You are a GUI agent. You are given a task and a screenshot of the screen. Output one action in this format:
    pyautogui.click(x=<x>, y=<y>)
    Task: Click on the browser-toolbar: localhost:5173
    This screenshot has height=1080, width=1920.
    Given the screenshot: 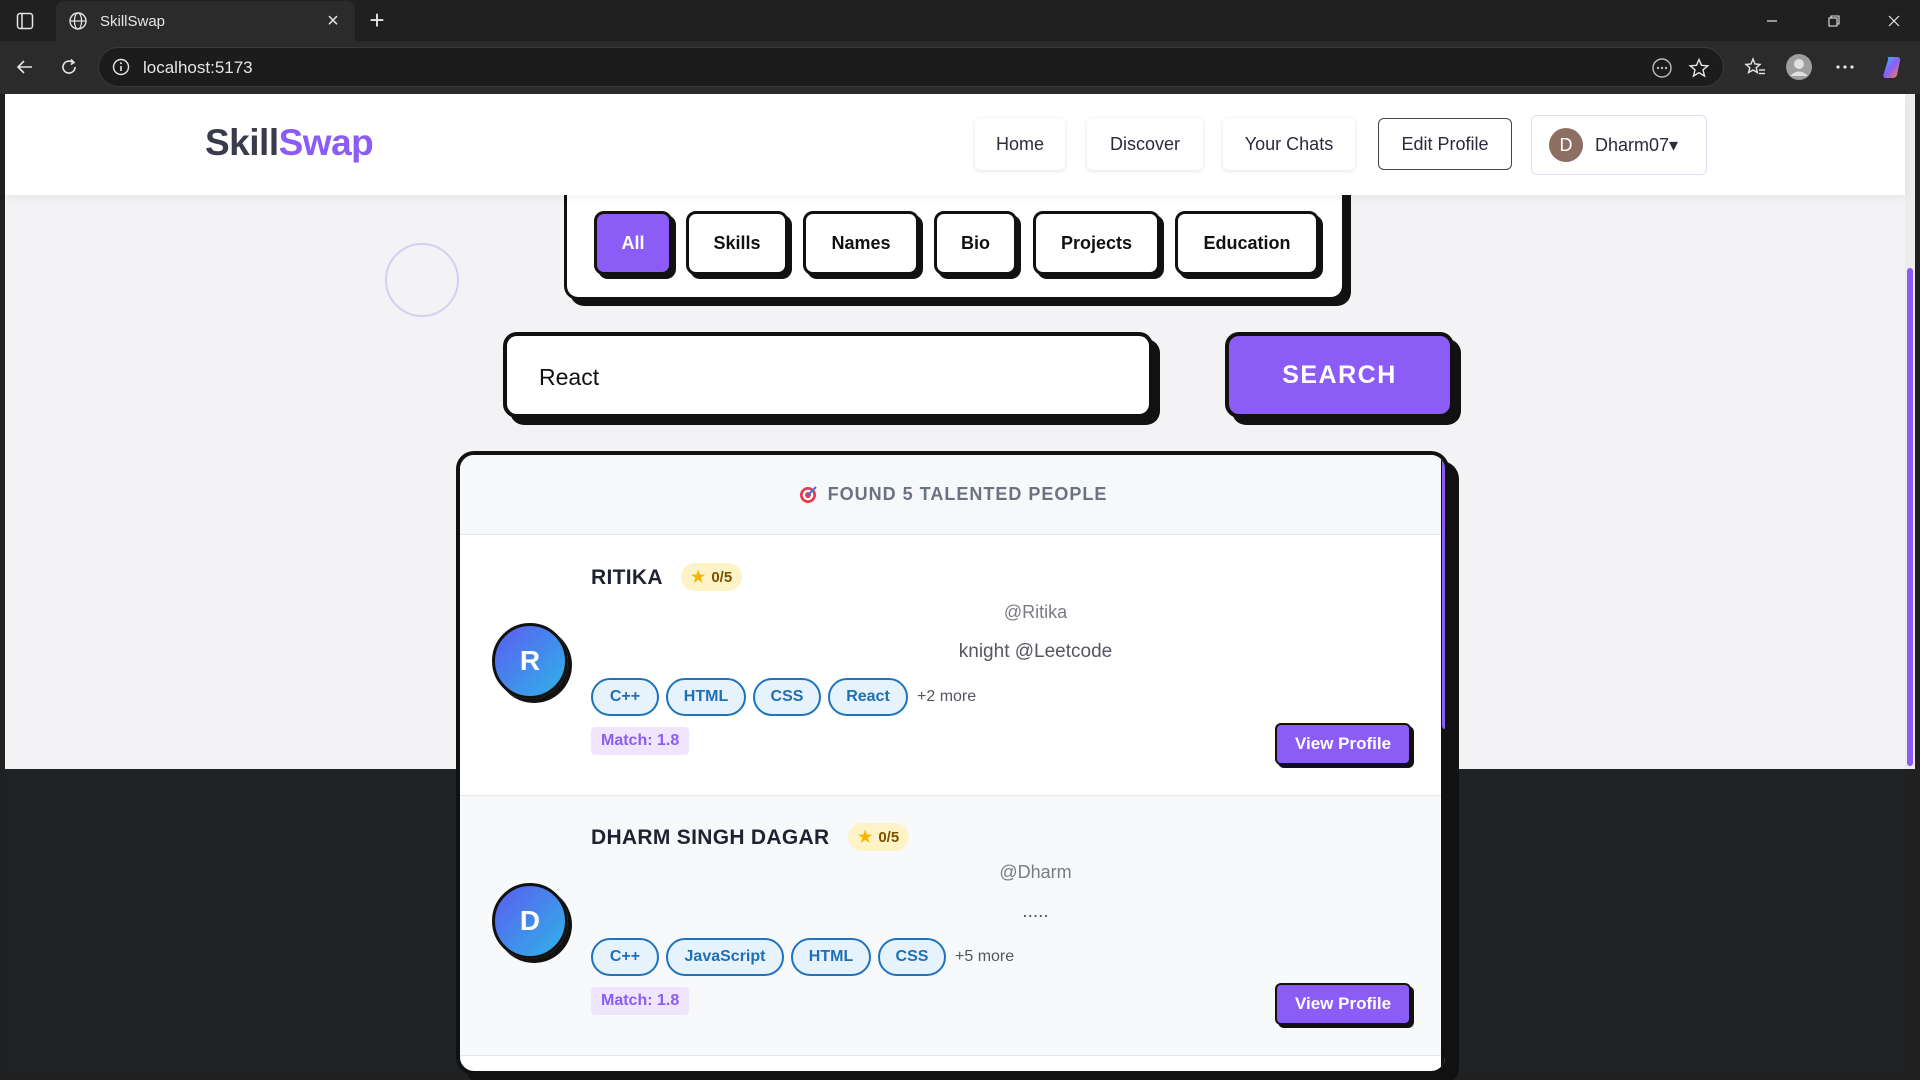 What is the action you would take?
    pyautogui.click(x=960, y=67)
    